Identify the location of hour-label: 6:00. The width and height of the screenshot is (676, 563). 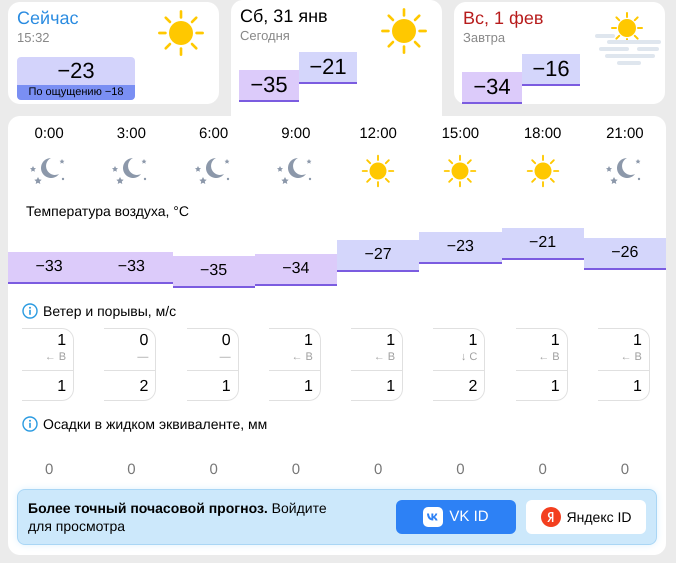
(214, 134).